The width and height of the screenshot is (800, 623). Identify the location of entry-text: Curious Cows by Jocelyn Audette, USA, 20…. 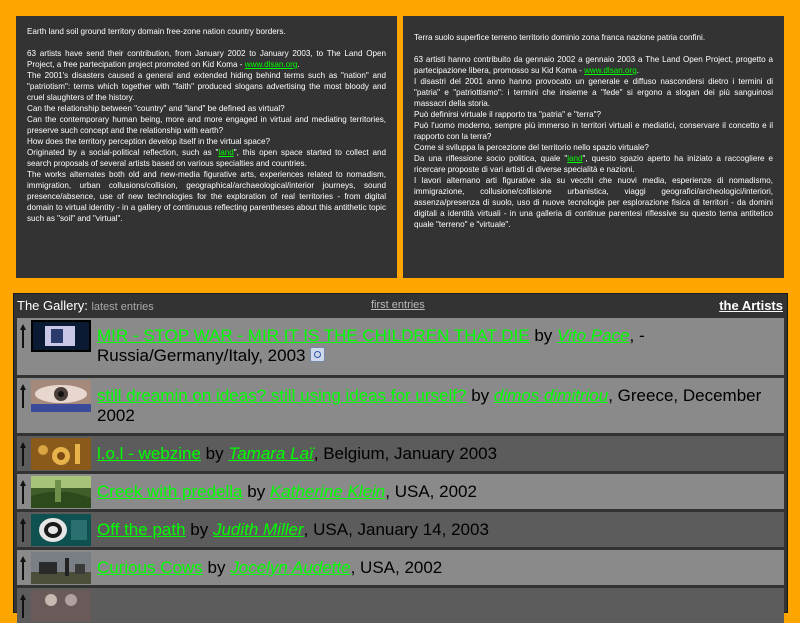
(270, 567).